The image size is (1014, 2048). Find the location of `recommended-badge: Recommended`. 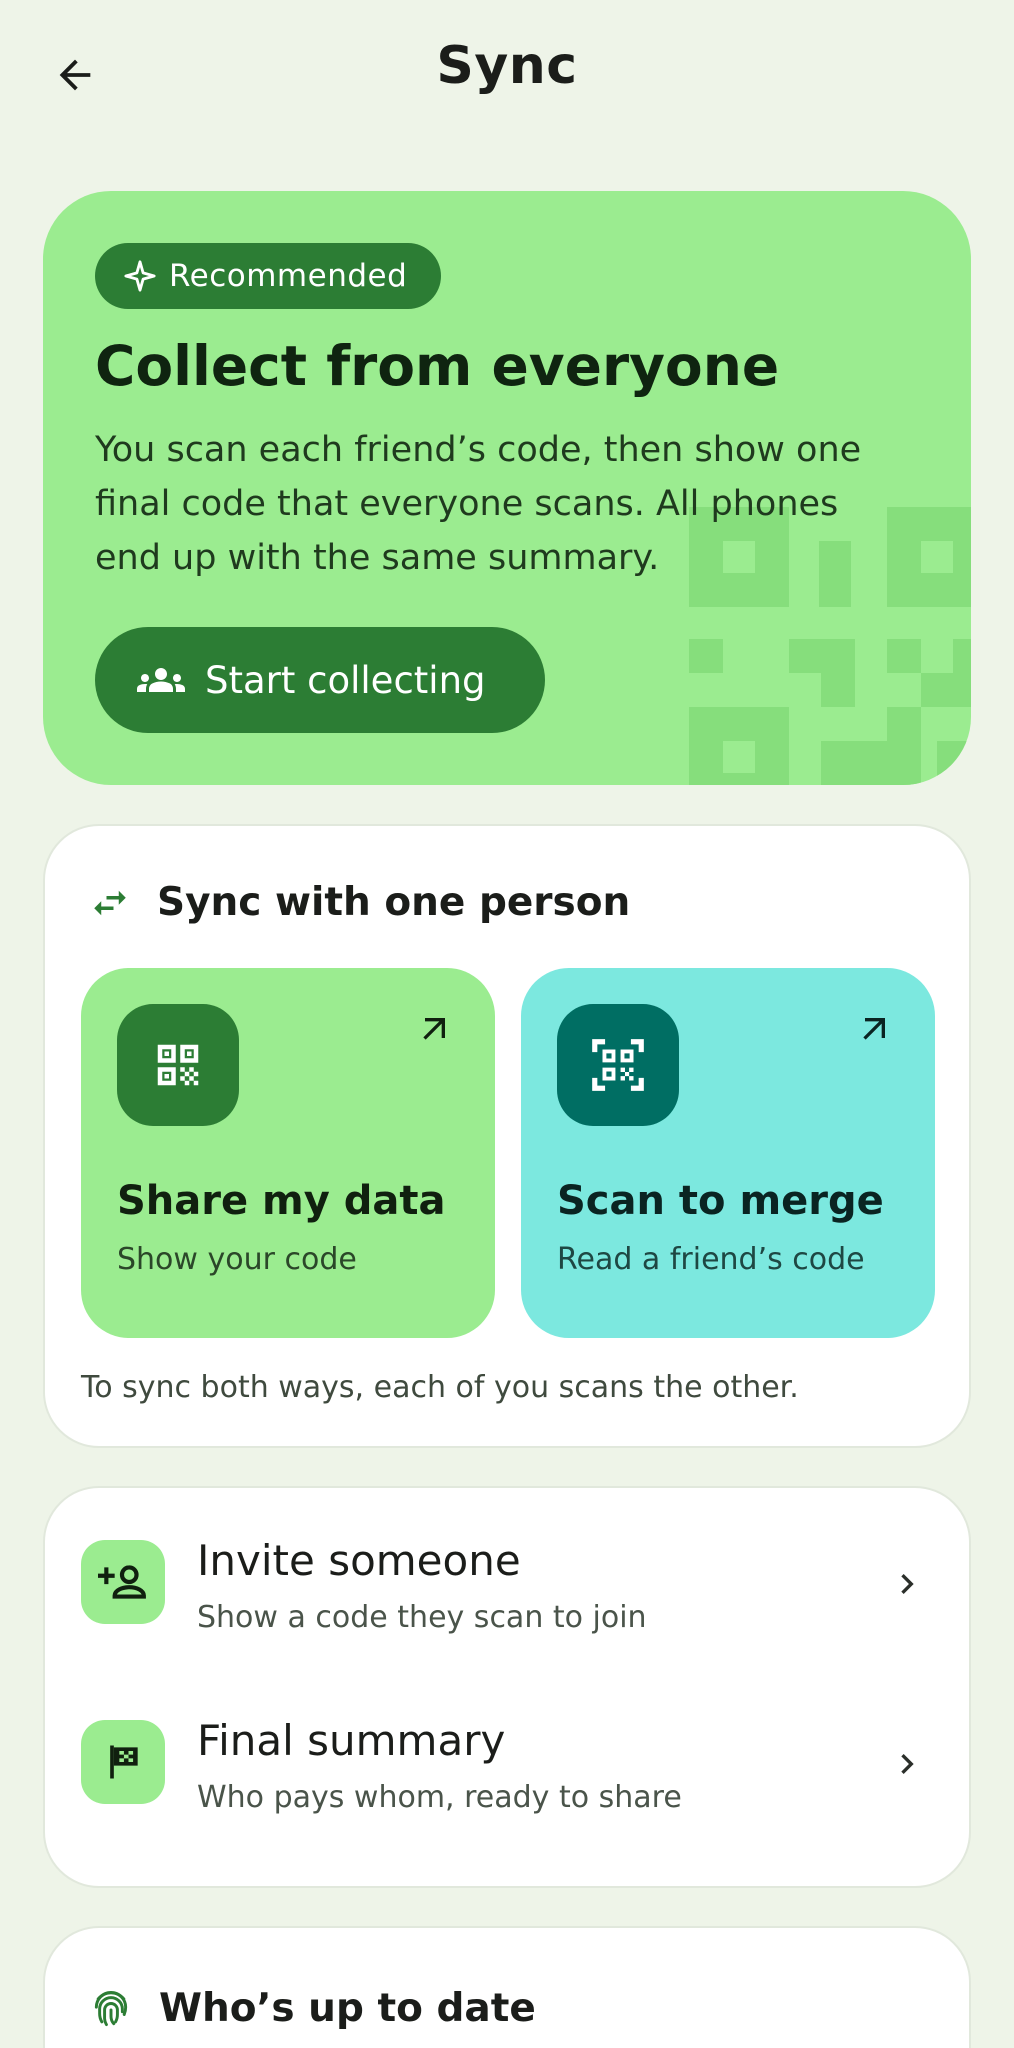

recommended-badge: Recommended is located at coordinates (268, 276).